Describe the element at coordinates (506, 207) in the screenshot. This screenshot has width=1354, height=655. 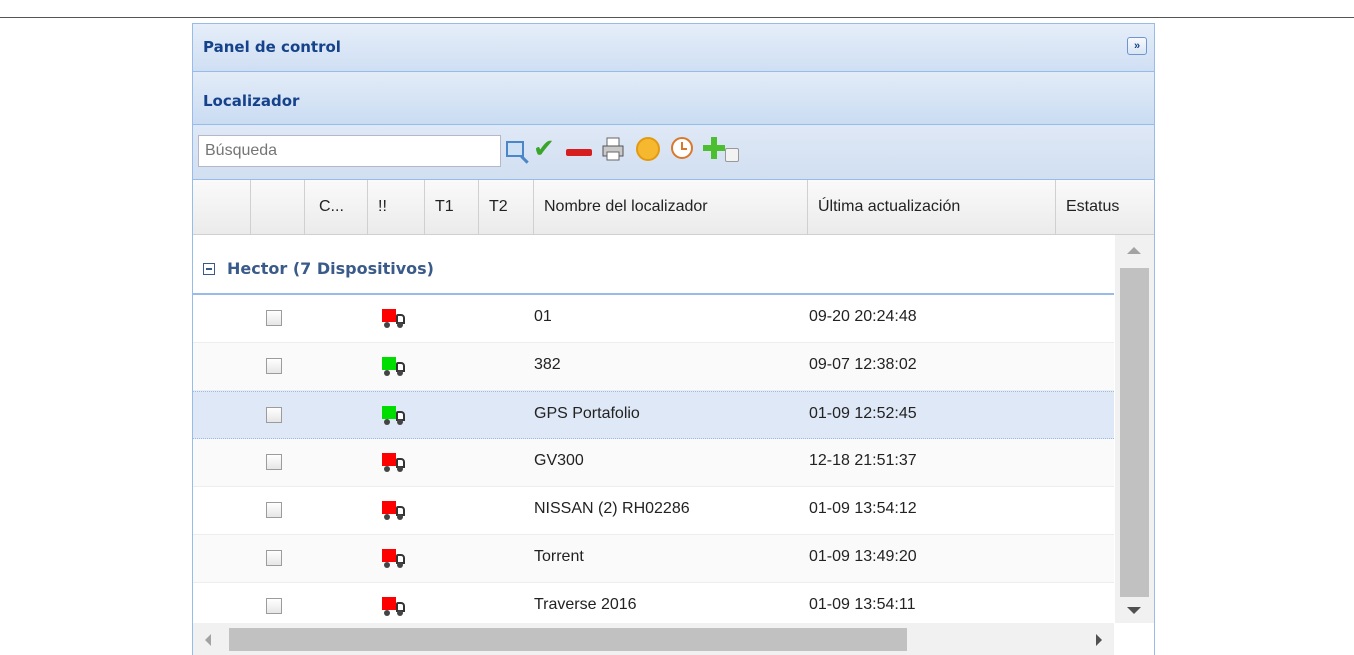
I see `column-header-t2: T2` at that location.